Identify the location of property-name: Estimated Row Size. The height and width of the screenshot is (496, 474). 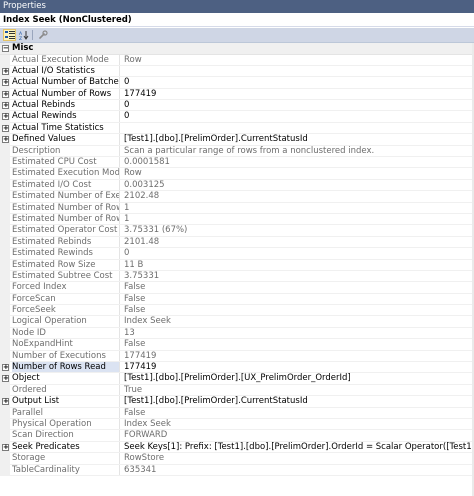
(66, 264).